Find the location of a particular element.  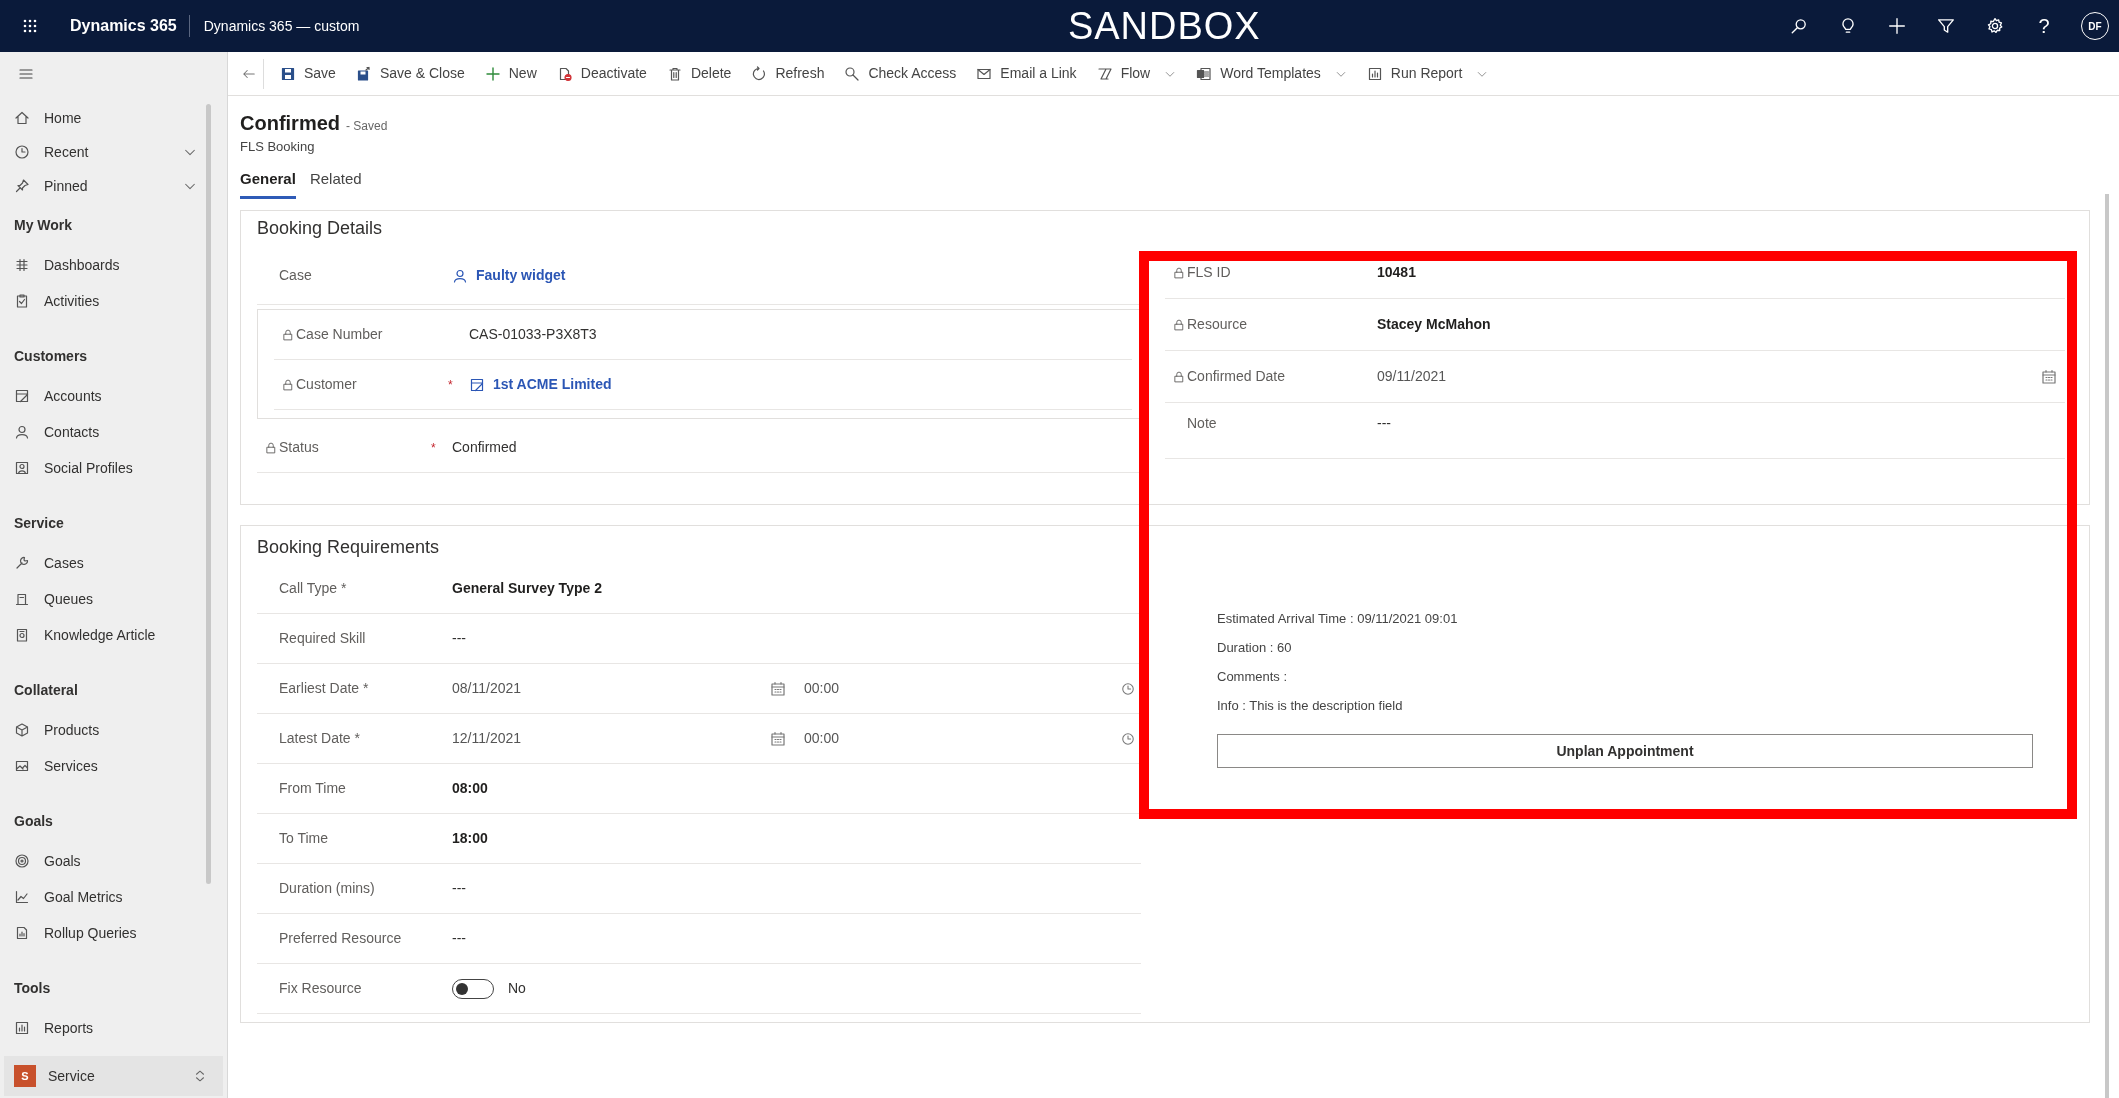

lightbulb-icon is located at coordinates (1848, 26).